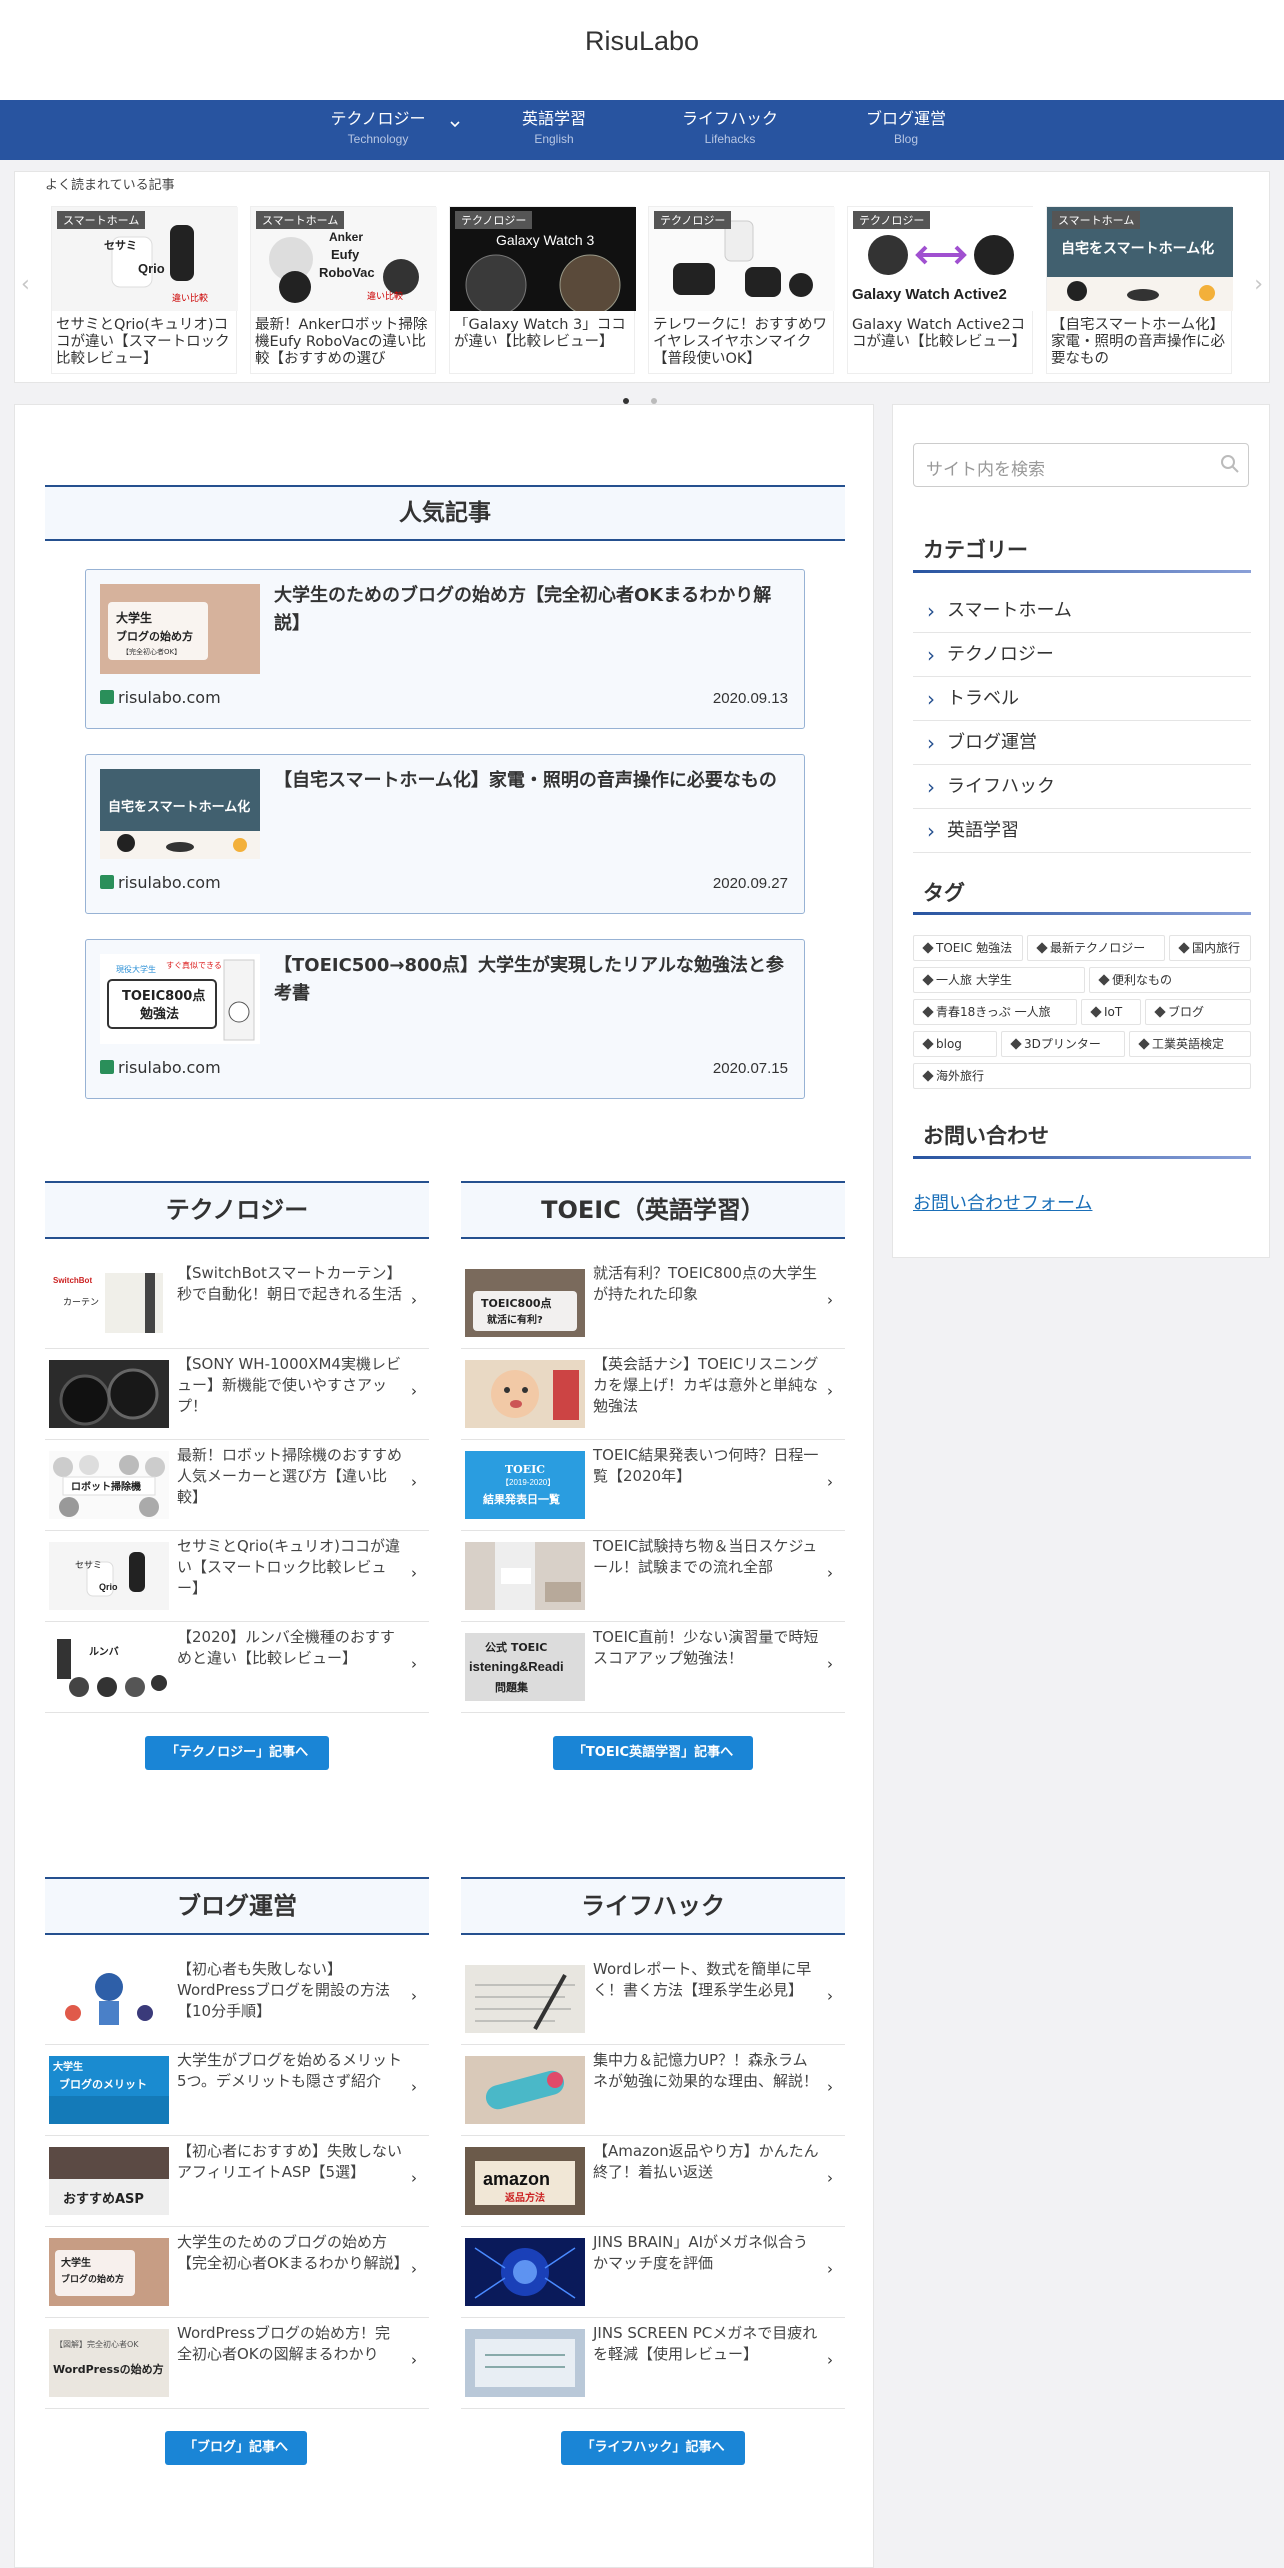 The width and height of the screenshot is (1284, 2568). I want to click on card-title: セサミとQrio(キュリオ)ココが違い【スマートロック比較レビュー】, so click(143, 342).